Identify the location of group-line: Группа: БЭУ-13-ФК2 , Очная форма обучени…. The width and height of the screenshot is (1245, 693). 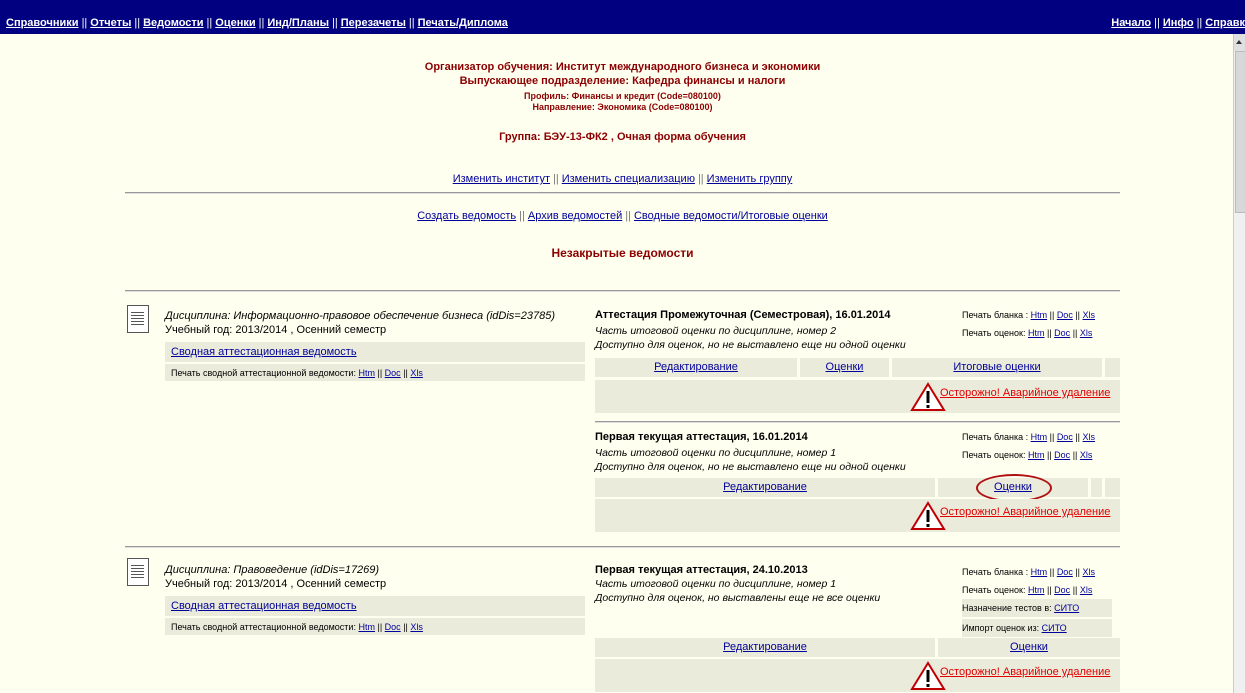
(622, 137).